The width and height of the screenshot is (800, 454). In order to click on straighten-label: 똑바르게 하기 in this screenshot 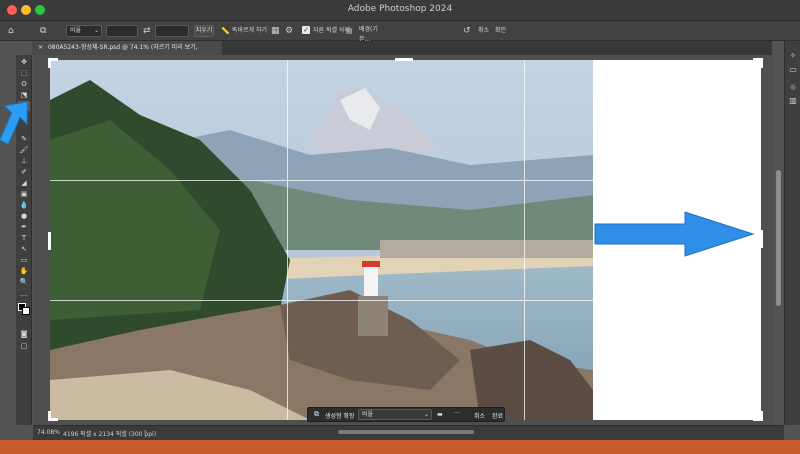, I will do `click(249, 31)`.